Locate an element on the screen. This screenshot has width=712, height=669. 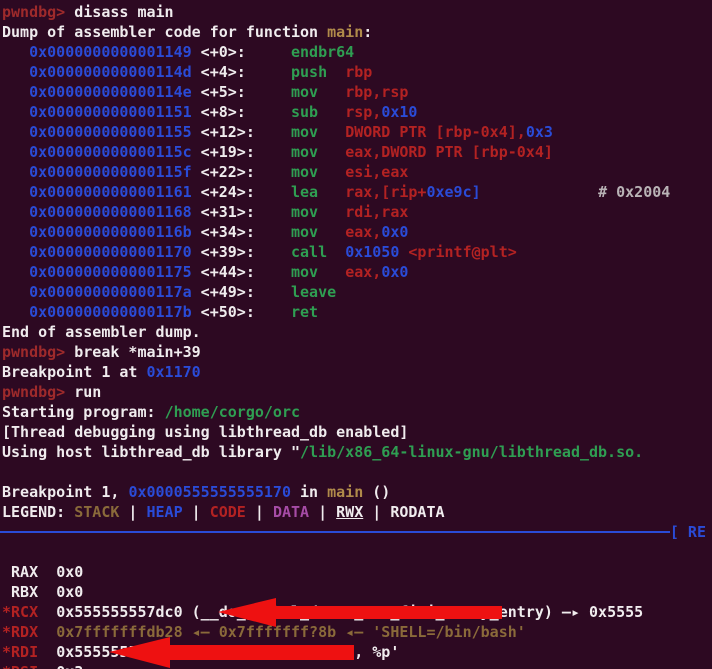
dump-header-function: main is located at coordinates (345, 32).